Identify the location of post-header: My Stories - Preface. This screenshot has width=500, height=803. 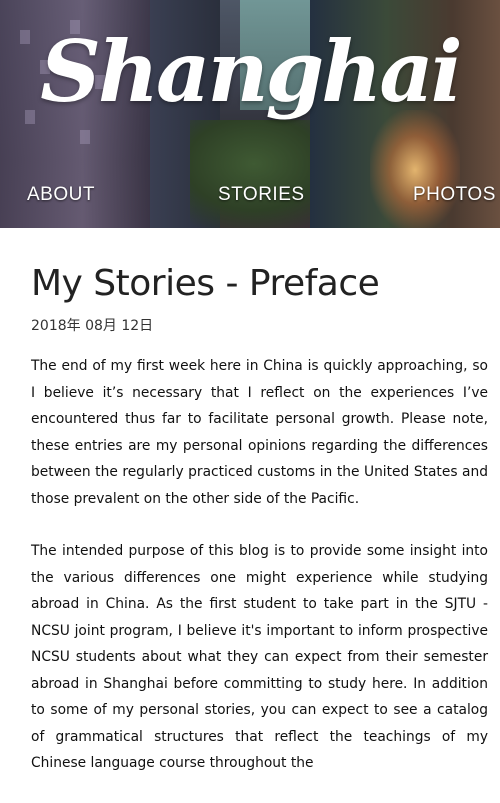
(205, 283).